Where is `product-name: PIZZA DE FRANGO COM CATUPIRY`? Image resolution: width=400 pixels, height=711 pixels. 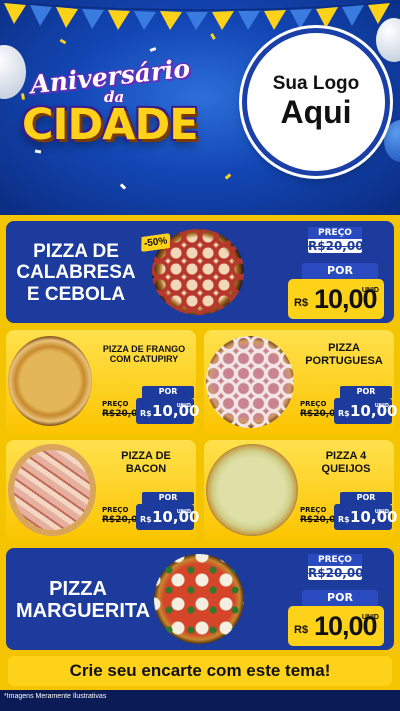 product-name: PIZZA DE FRANGO COM CATUPIRY is located at coordinates (144, 354).